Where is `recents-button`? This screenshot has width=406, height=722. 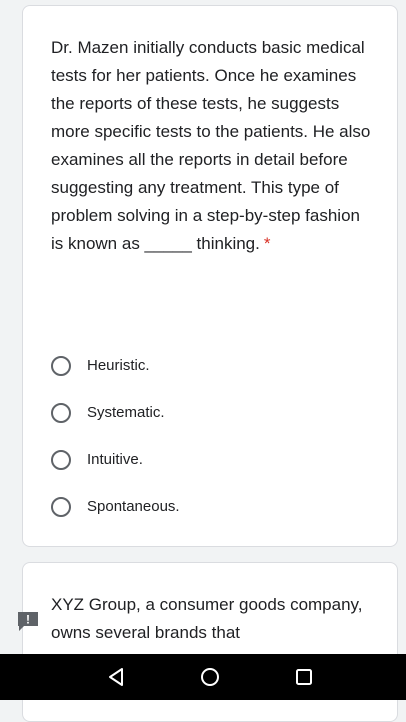 recents-button is located at coordinates (304, 677).